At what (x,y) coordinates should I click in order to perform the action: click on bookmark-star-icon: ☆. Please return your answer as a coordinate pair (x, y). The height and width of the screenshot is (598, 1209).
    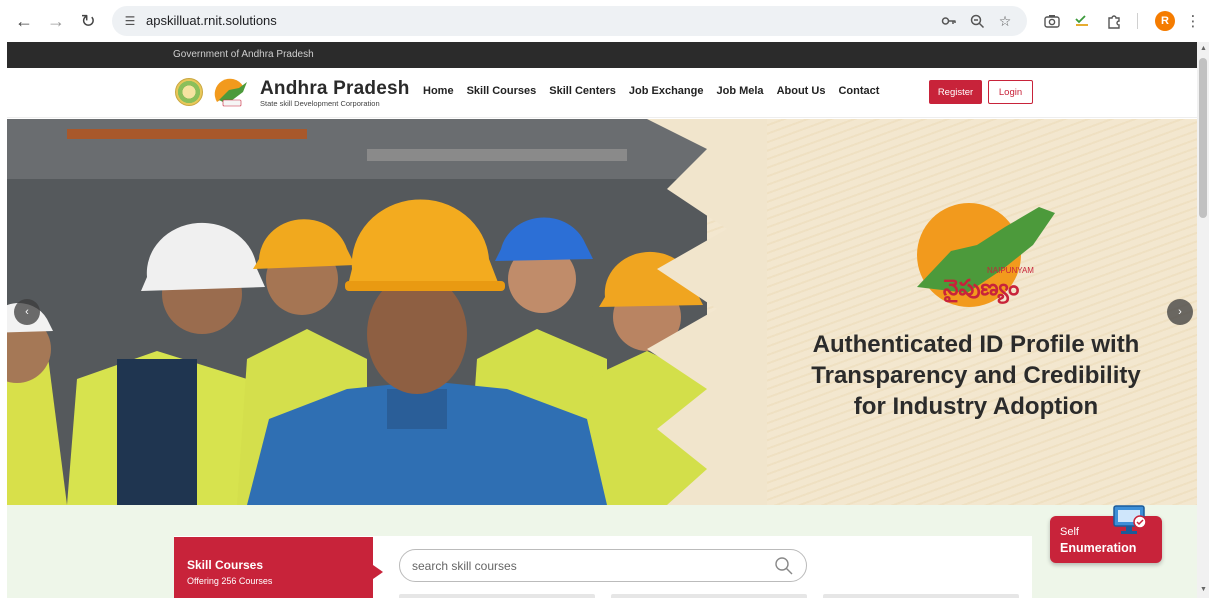
    Looking at the image, I should click on (1005, 21).